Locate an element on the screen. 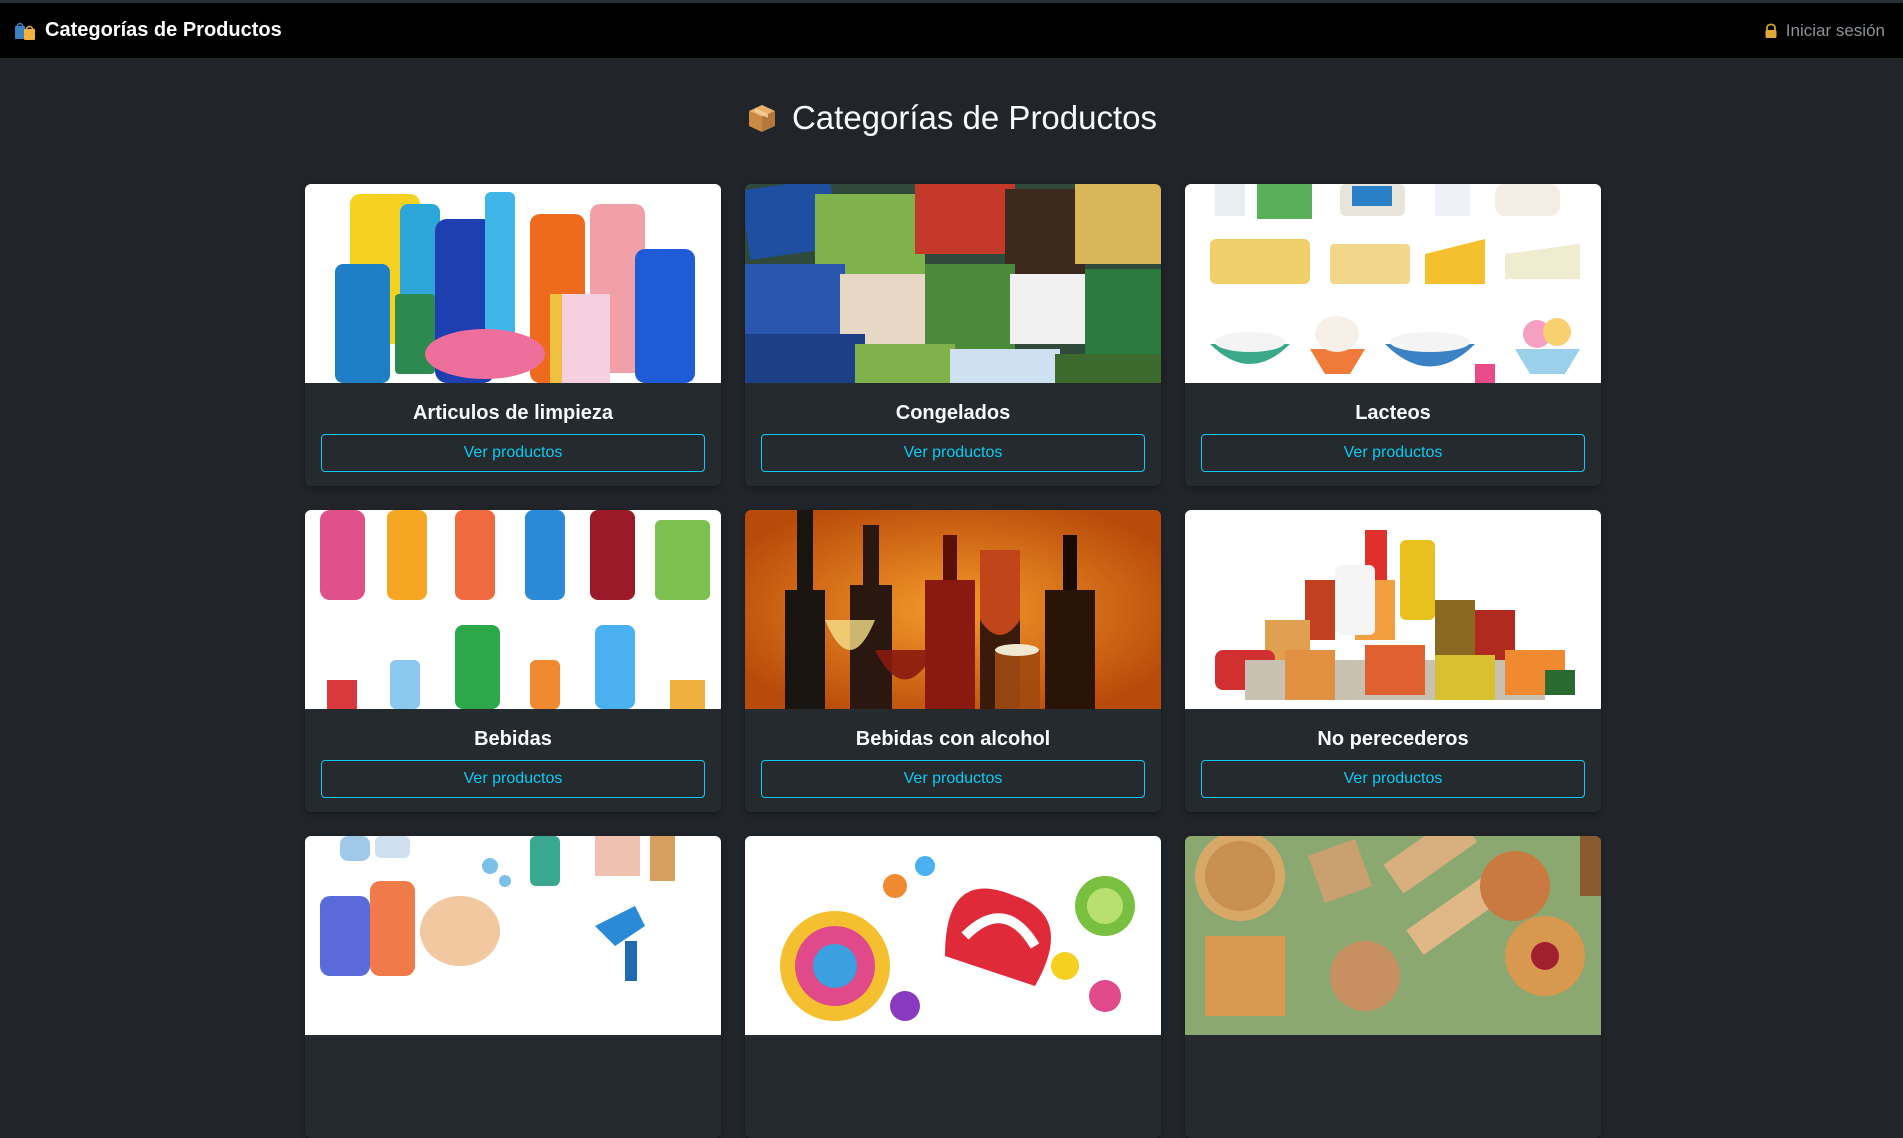 The width and height of the screenshot is (1903, 1138). category-card-higiene is located at coordinates (513, 987).